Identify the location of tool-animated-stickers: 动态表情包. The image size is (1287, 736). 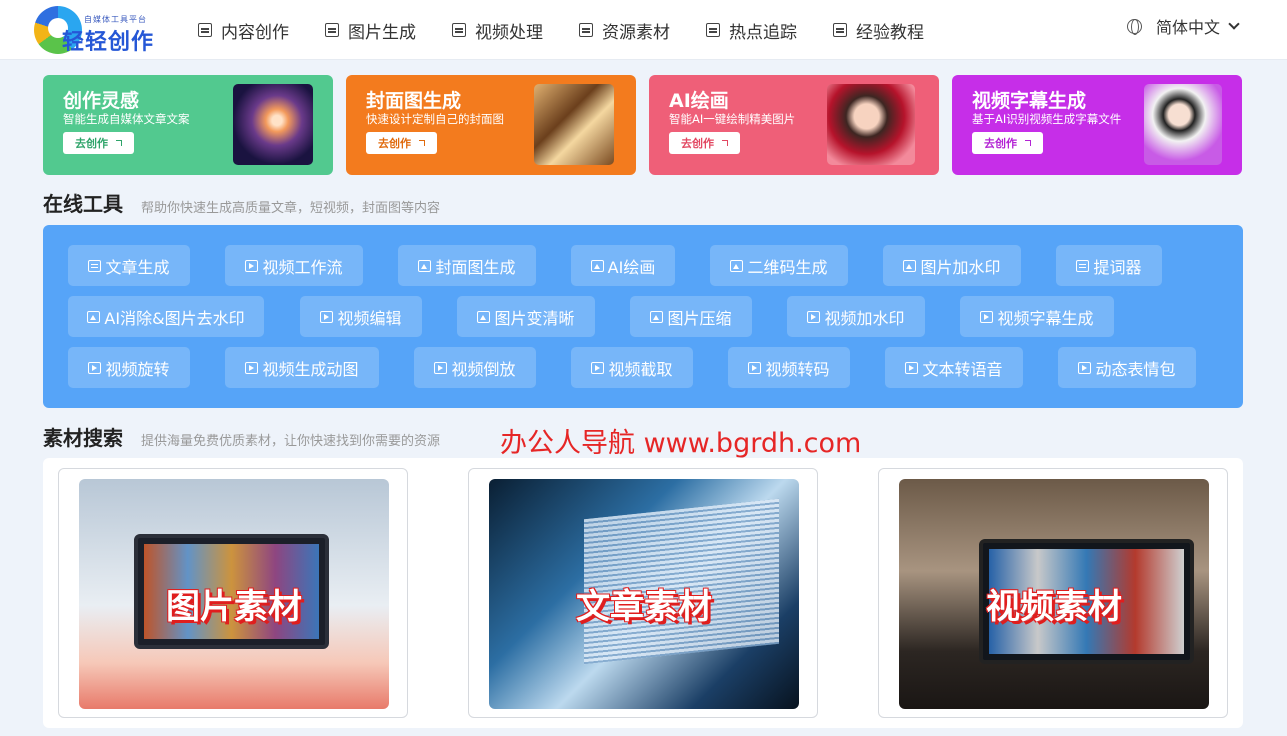
(1127, 367).